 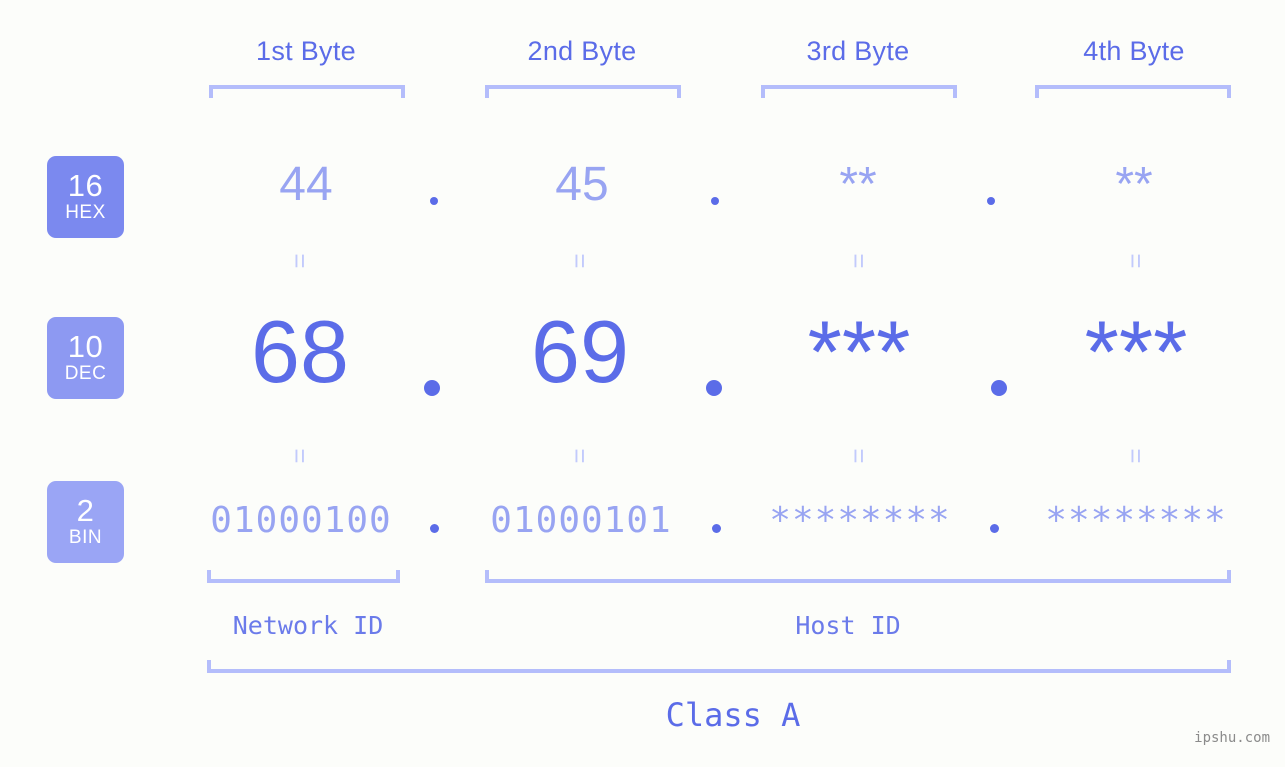 What do you see at coordinates (719, 666) in the screenshot?
I see `class-bracket` at bounding box center [719, 666].